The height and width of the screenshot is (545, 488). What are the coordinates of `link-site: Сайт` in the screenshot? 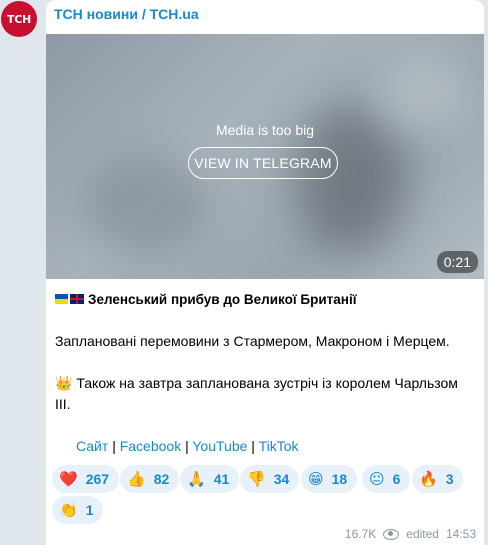 It's located at (92, 446).